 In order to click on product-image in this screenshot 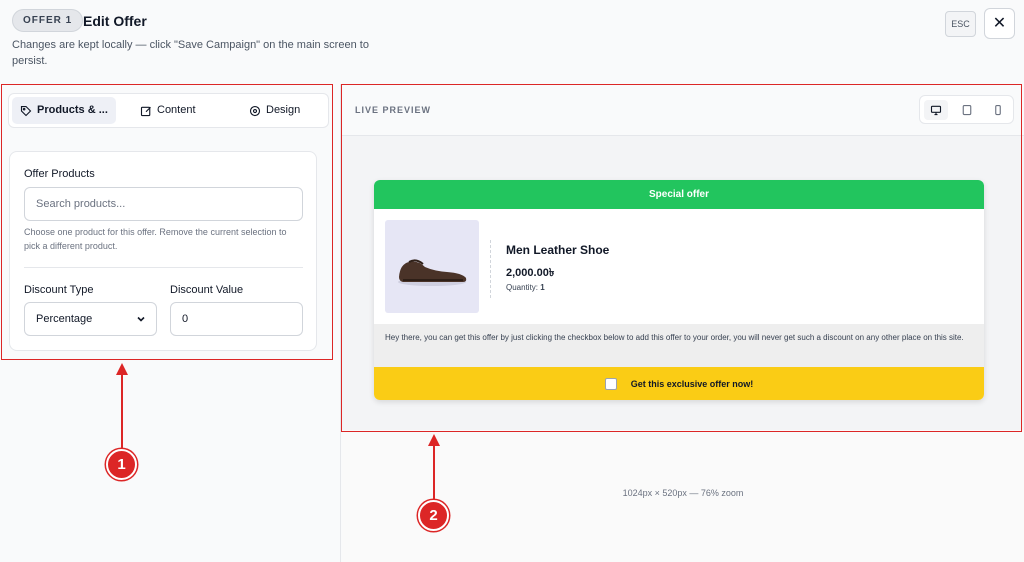, I will do `click(432, 266)`.